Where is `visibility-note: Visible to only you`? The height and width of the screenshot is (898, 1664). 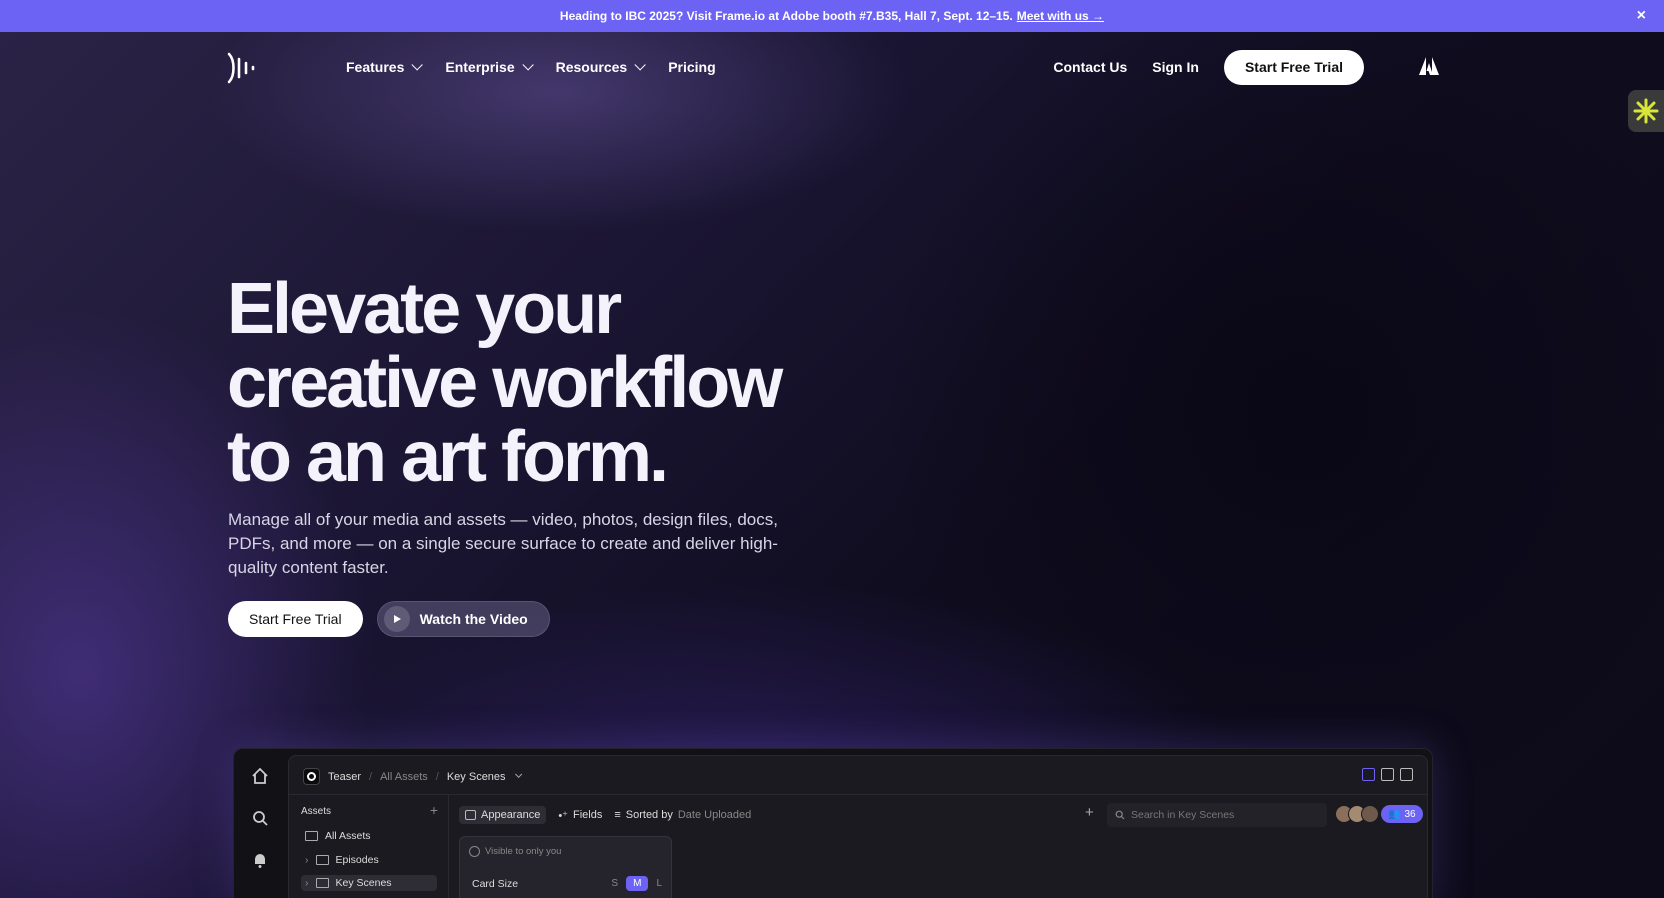 visibility-note: Visible to only you is located at coordinates (515, 851).